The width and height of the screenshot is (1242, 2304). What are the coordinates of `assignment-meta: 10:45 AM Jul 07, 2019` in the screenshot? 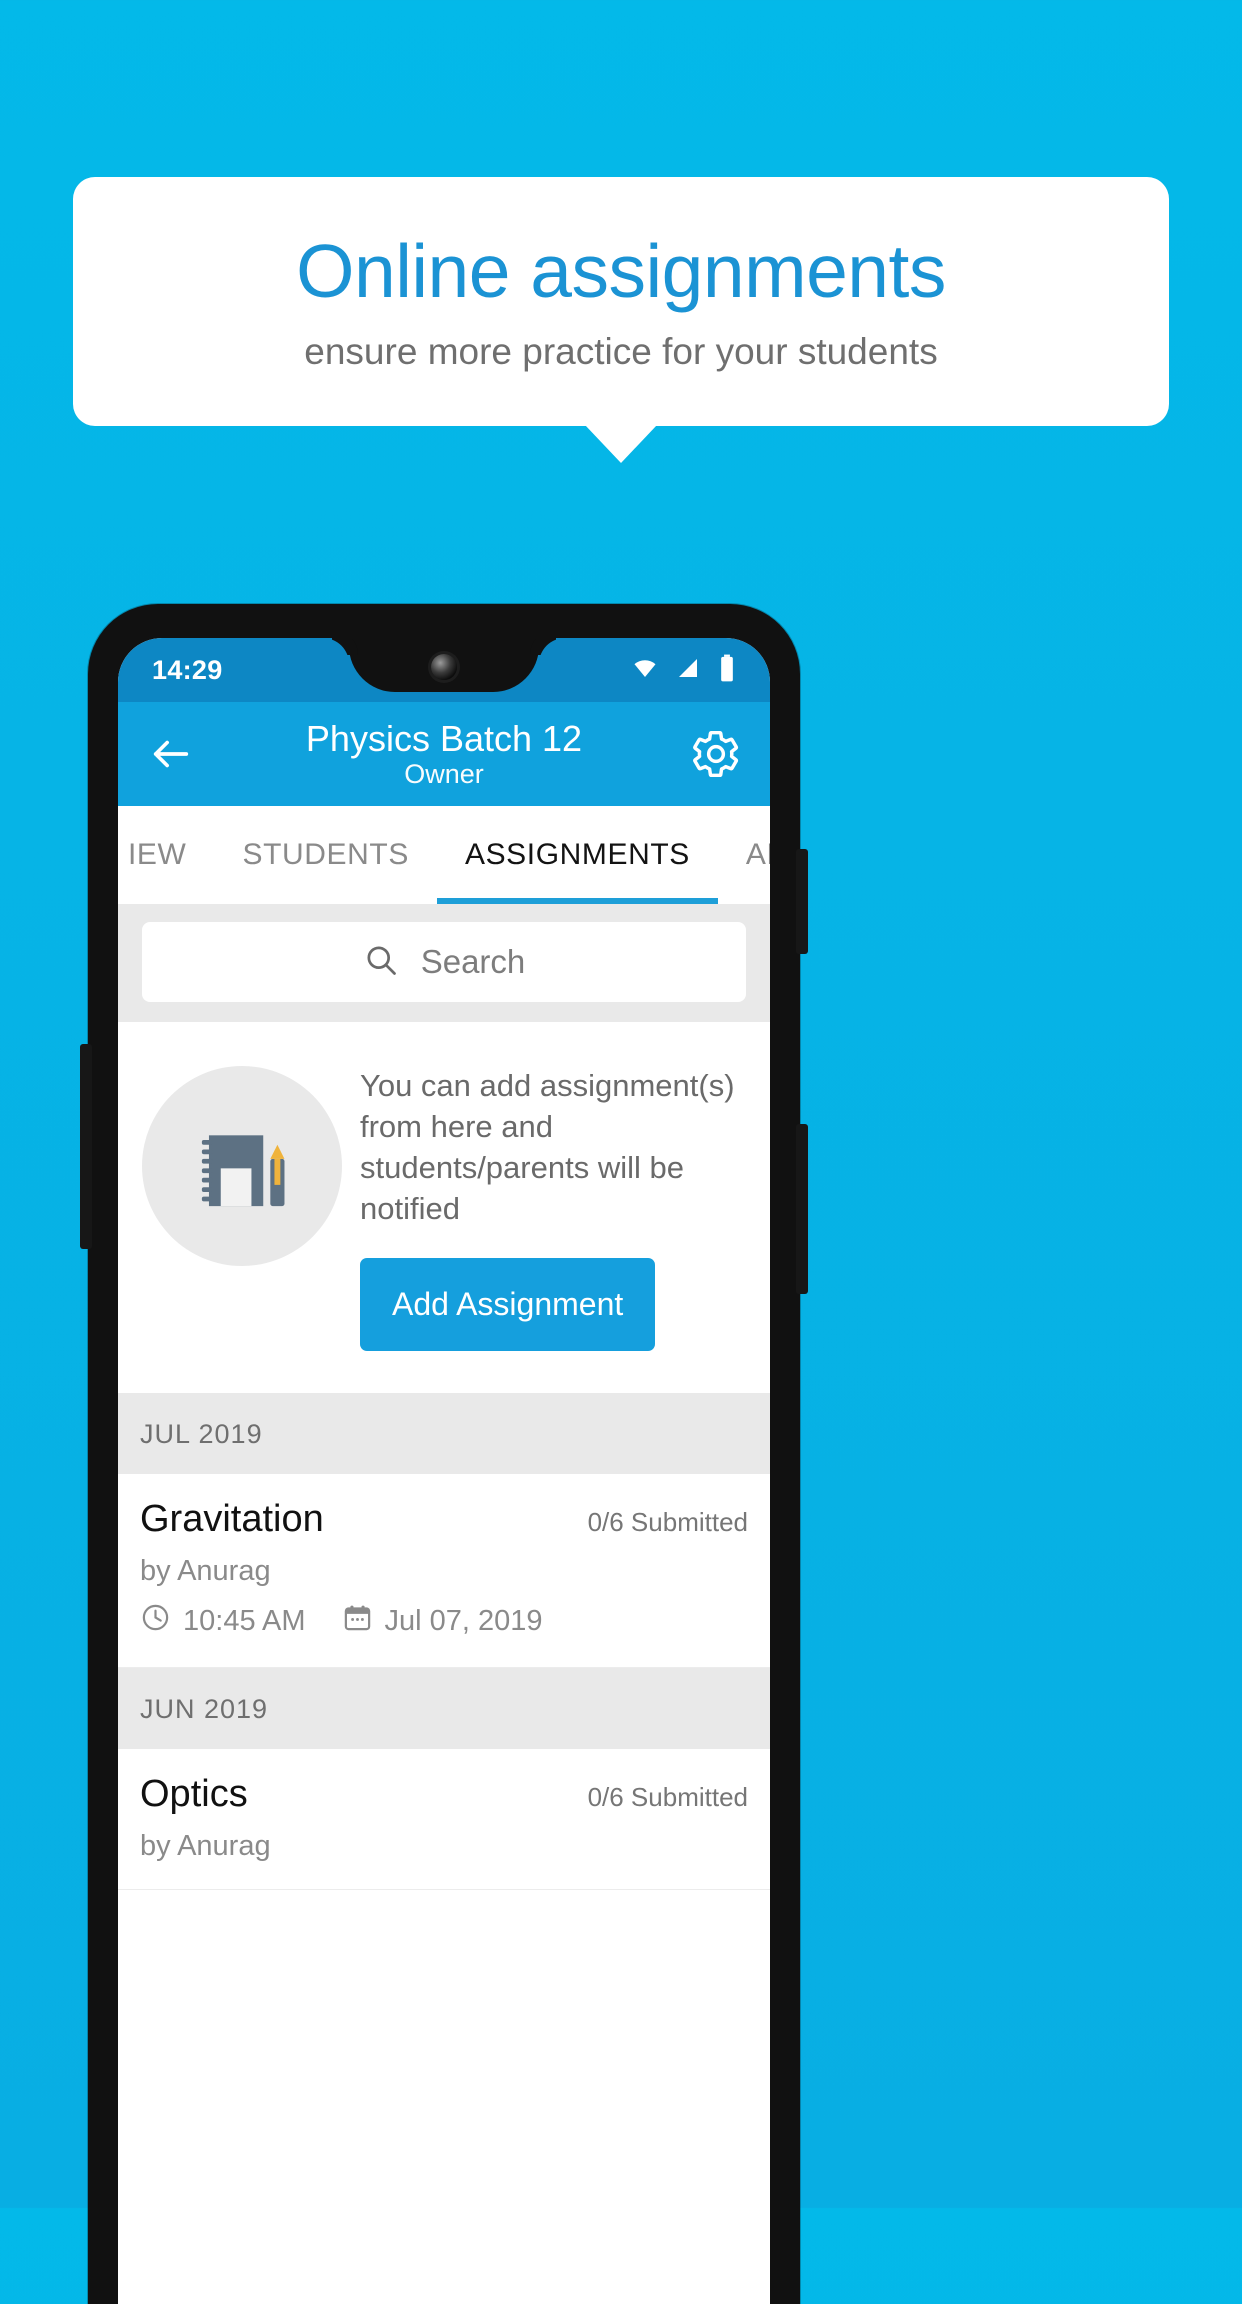 It's located at (444, 1621).